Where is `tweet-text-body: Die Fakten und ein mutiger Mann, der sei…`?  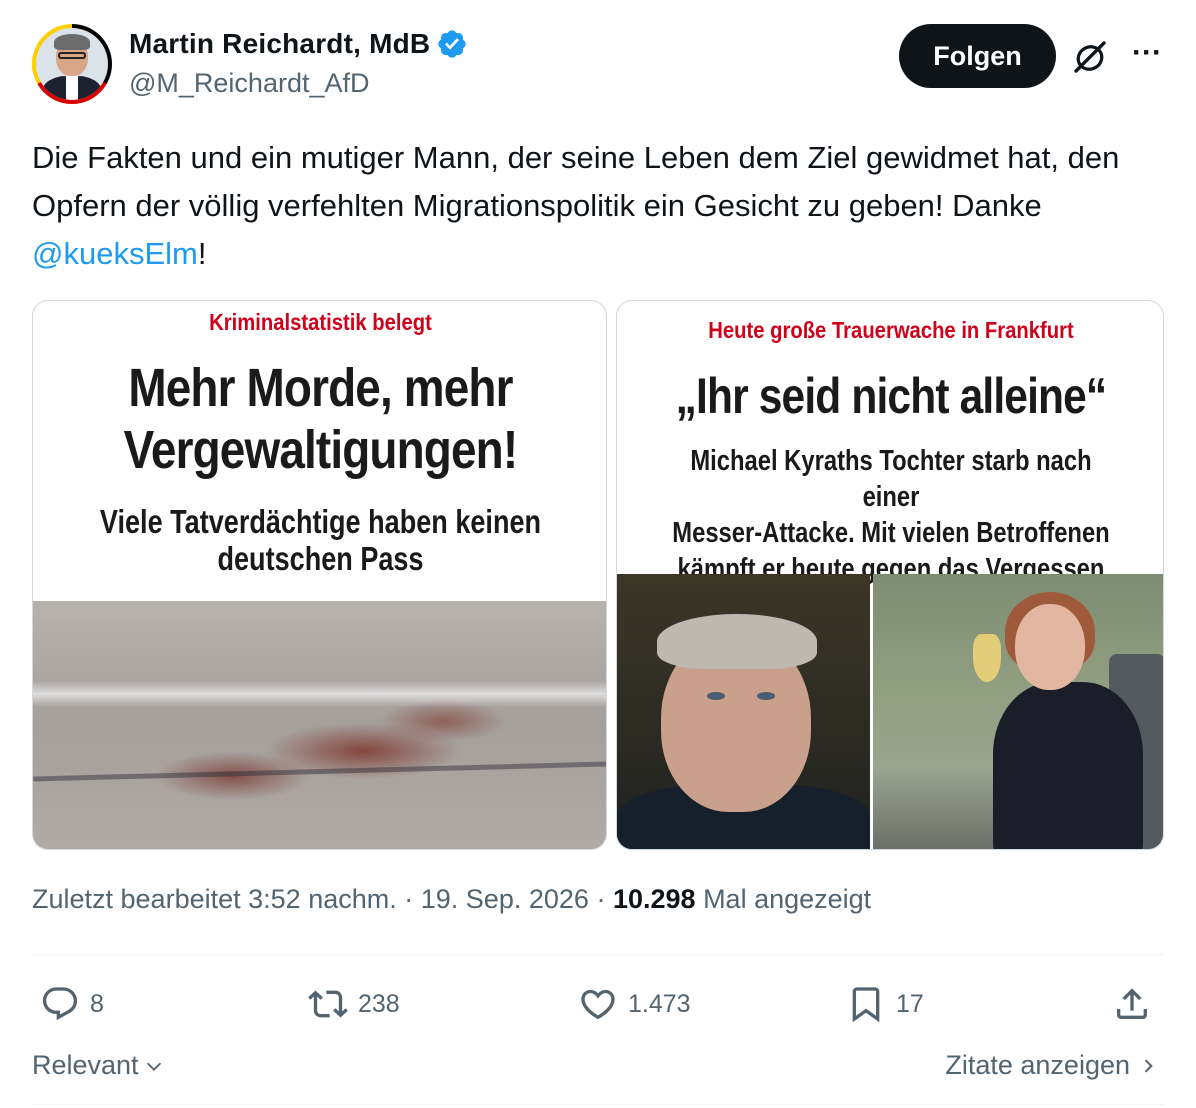 tweet-text-body: Die Fakten und ein mutiger Mann, der sei… is located at coordinates (576, 181).